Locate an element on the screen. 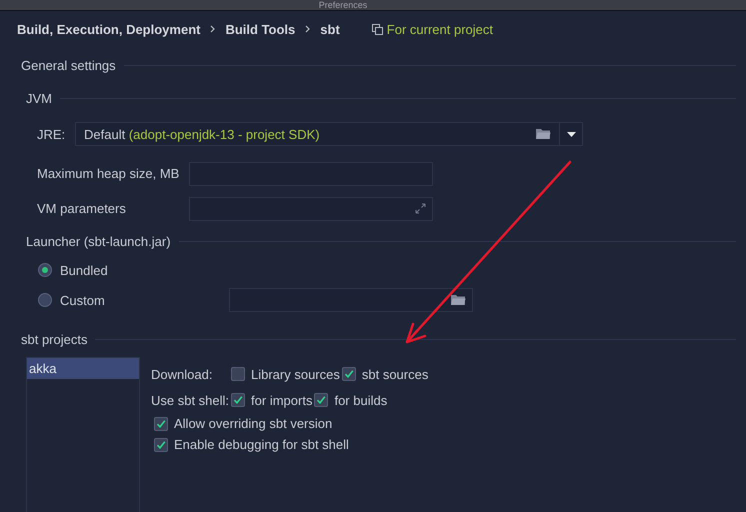 Image resolution: width=746 pixels, height=512 pixels. checkbox-label: sbt sources is located at coordinates (395, 374).